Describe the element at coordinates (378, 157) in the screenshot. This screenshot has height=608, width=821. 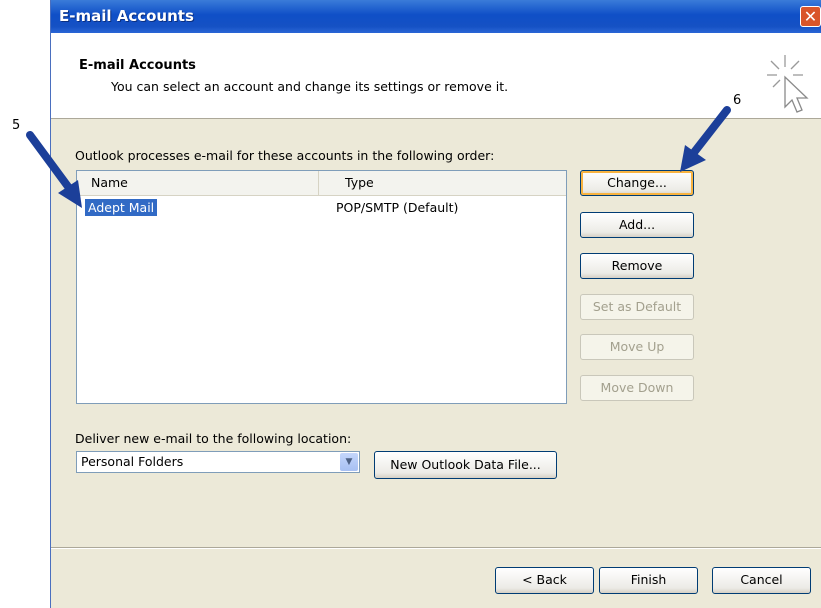
I see `arrow-annotations` at that location.